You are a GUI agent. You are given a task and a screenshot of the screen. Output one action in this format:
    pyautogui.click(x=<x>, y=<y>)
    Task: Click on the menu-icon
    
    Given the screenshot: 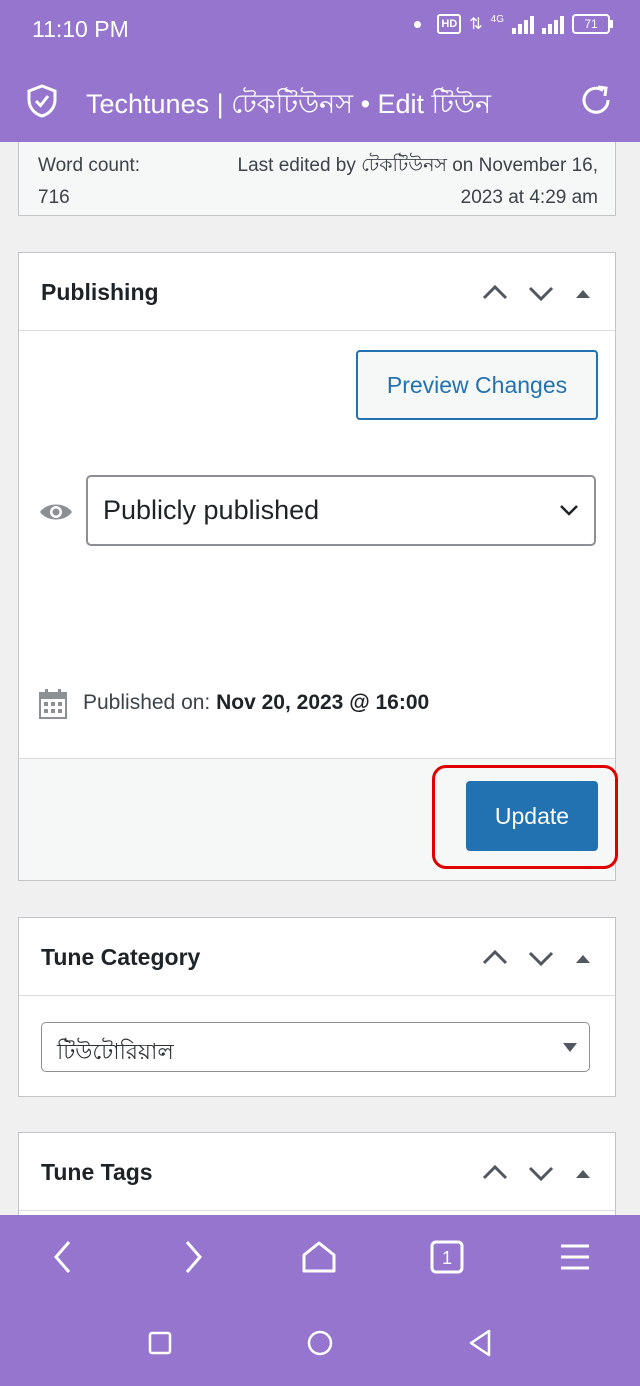 What is the action you would take?
    pyautogui.click(x=575, y=1257)
    